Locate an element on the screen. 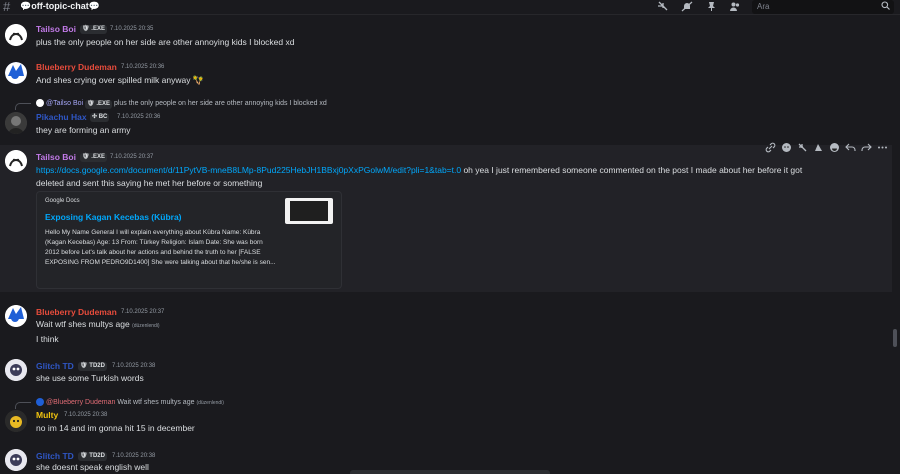  search-placeholder: Ara is located at coordinates (763, 6).